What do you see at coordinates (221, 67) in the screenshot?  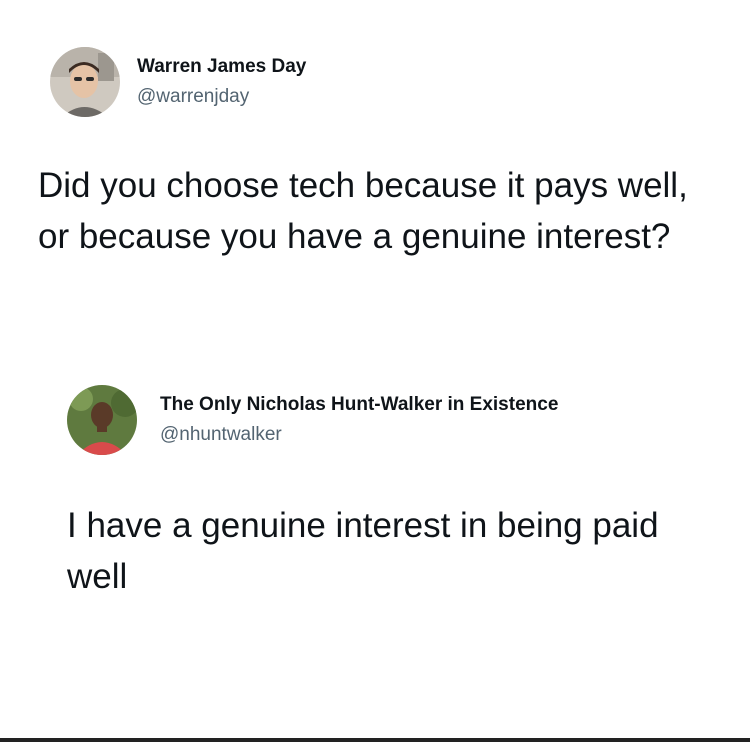 I see `display-name: Warren James Day` at bounding box center [221, 67].